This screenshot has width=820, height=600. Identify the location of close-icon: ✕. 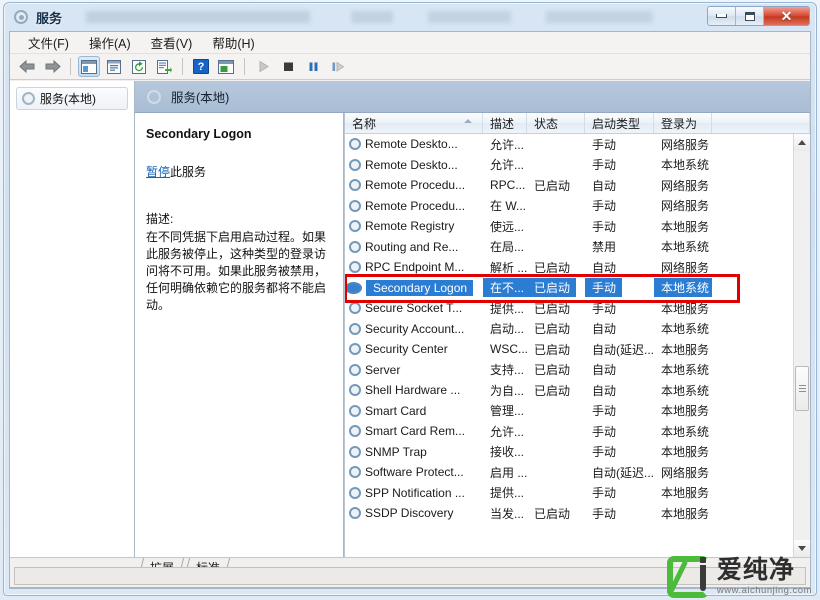
(786, 16).